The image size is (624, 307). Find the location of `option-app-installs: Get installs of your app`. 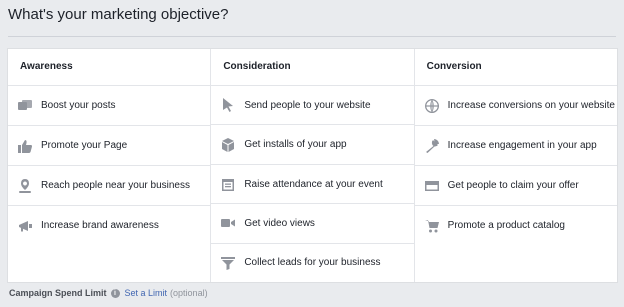

option-app-installs: Get installs of your app is located at coordinates (312, 145).